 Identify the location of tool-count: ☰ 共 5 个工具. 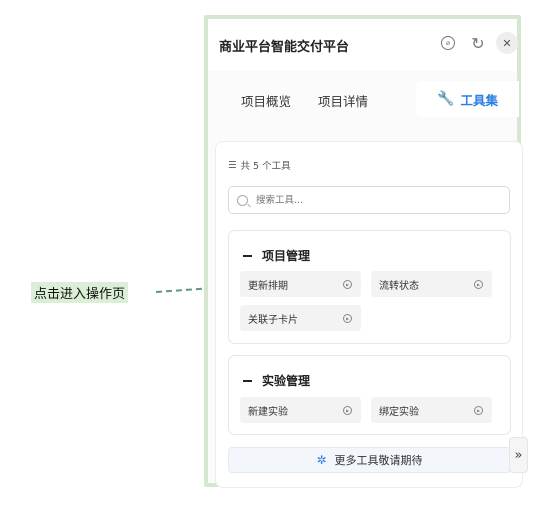
(259, 165).